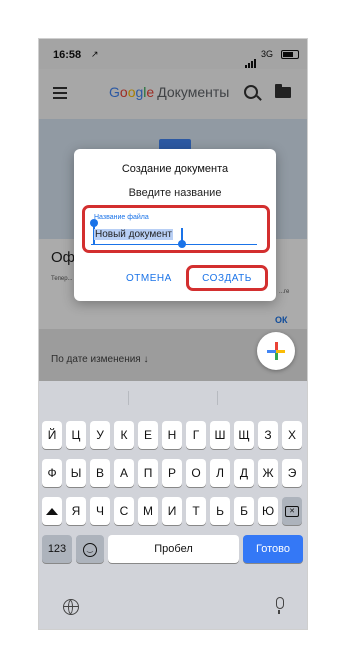 The width and height of the screenshot is (349, 664). I want to click on file-name-field: Название файла Новый документ, so click(176, 229).